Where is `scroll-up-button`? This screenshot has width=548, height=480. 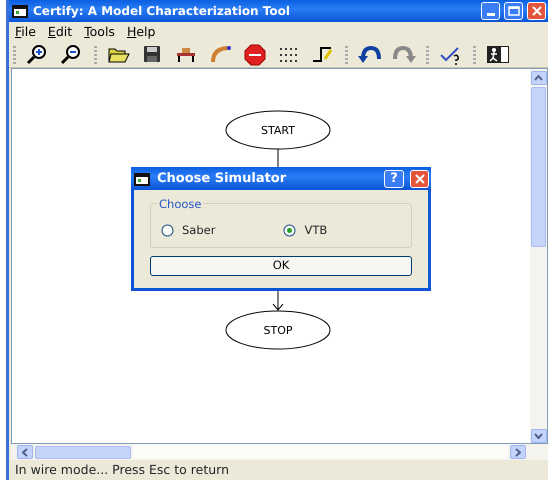
scroll-up-button is located at coordinates (538, 78).